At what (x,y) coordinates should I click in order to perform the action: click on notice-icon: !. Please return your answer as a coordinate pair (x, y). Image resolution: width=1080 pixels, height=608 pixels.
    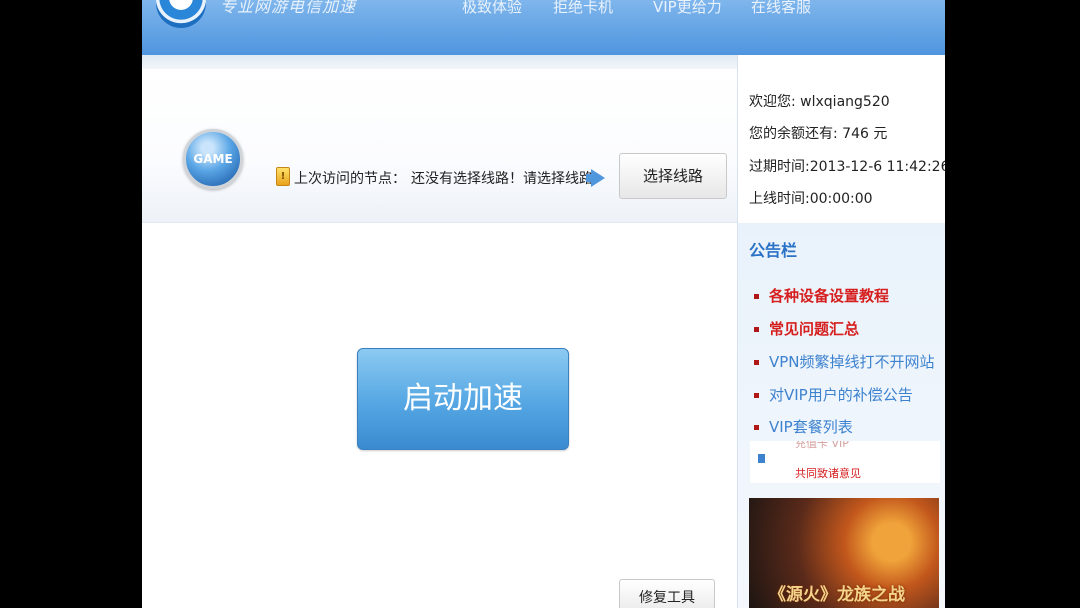
    Looking at the image, I should click on (283, 176).